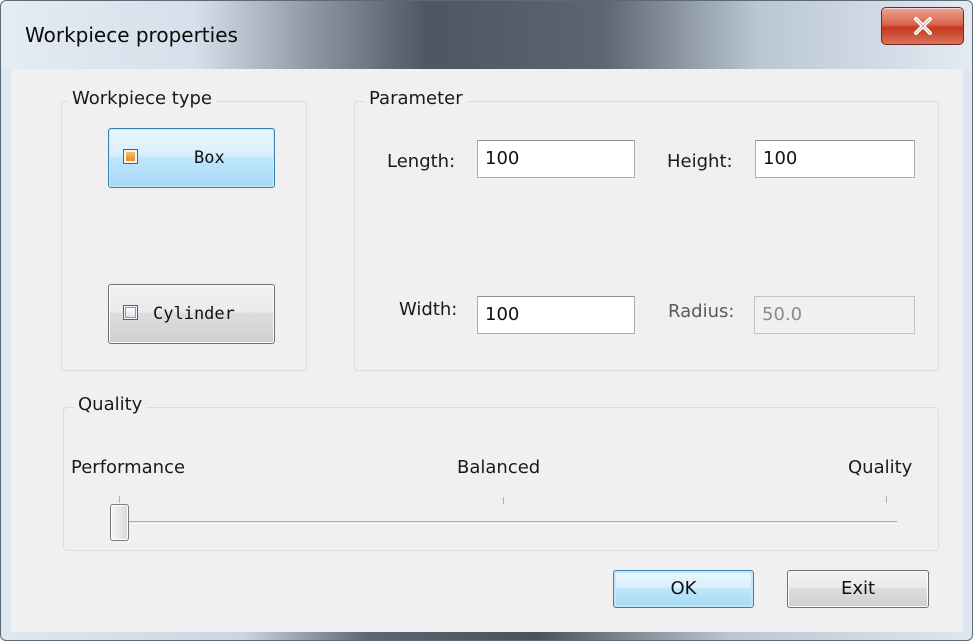  I want to click on quality-level-performance: Performance, so click(128, 467).